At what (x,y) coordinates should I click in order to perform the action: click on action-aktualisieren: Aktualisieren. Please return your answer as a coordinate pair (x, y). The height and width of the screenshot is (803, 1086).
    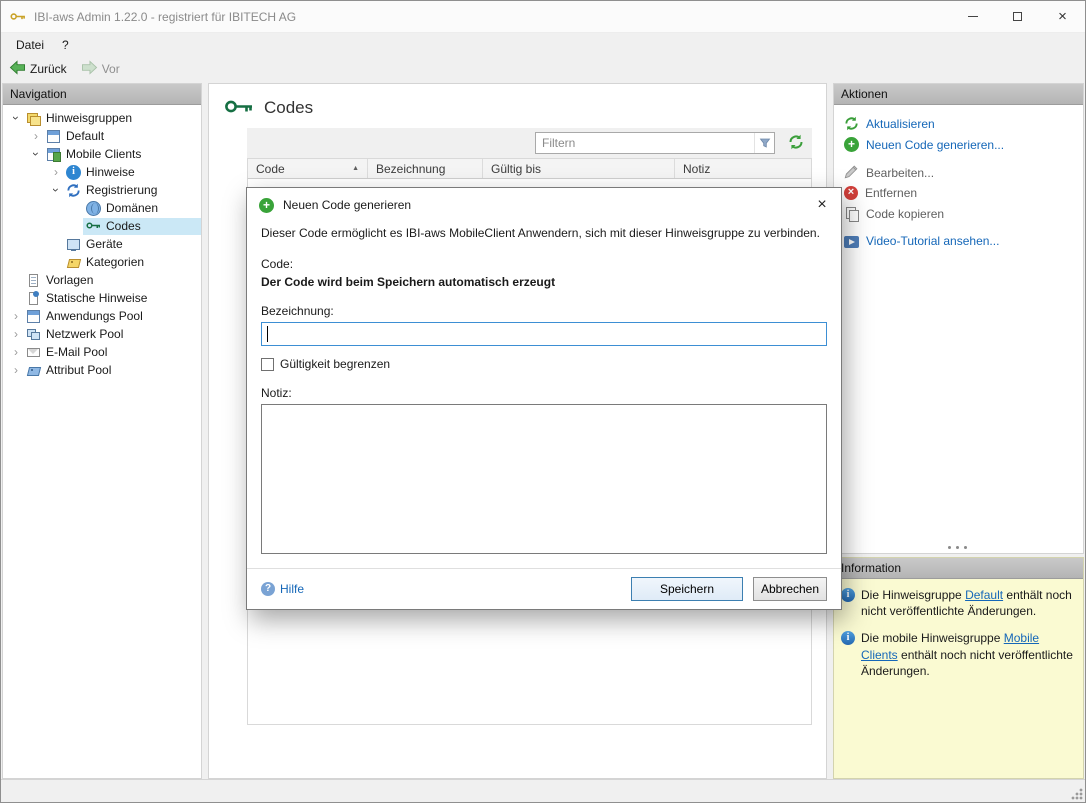
    Looking at the image, I should click on (963, 123).